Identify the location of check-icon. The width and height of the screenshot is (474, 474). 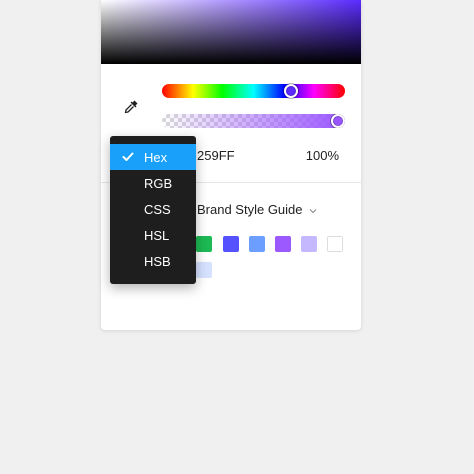
(128, 156).